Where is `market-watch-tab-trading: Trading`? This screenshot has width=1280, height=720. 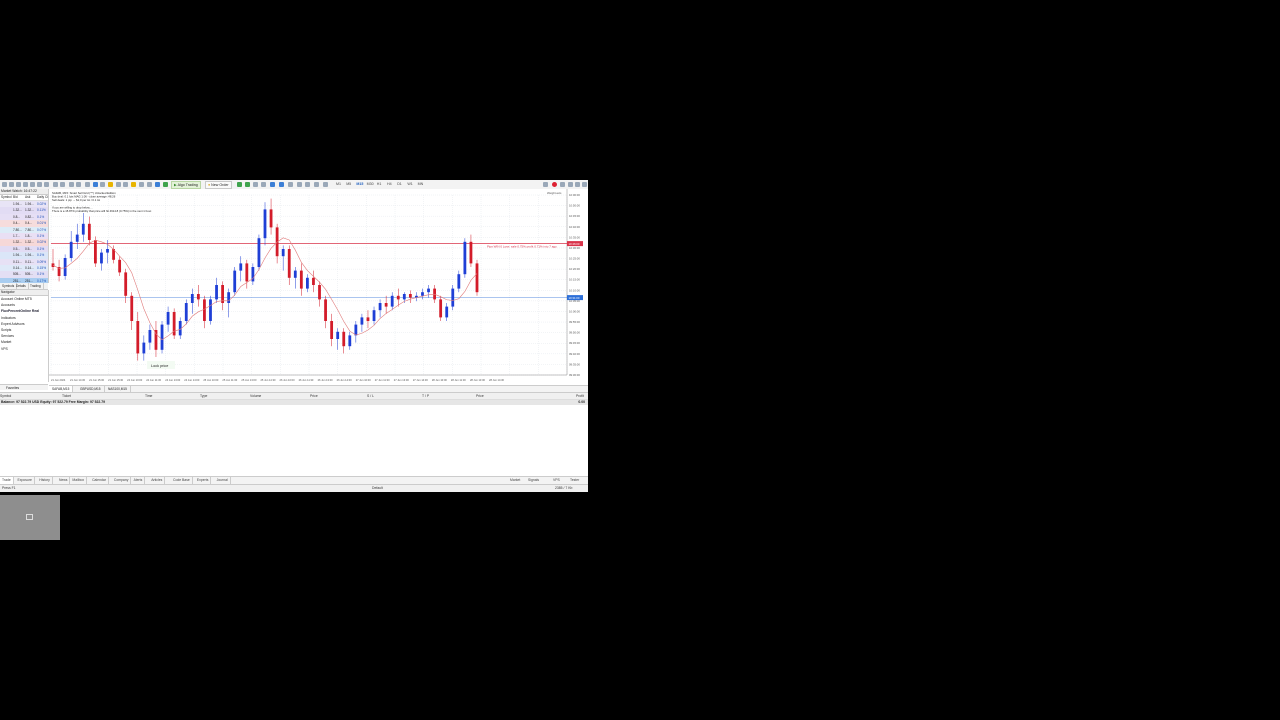
market-watch-tab-trading: Trading is located at coordinates (36, 286).